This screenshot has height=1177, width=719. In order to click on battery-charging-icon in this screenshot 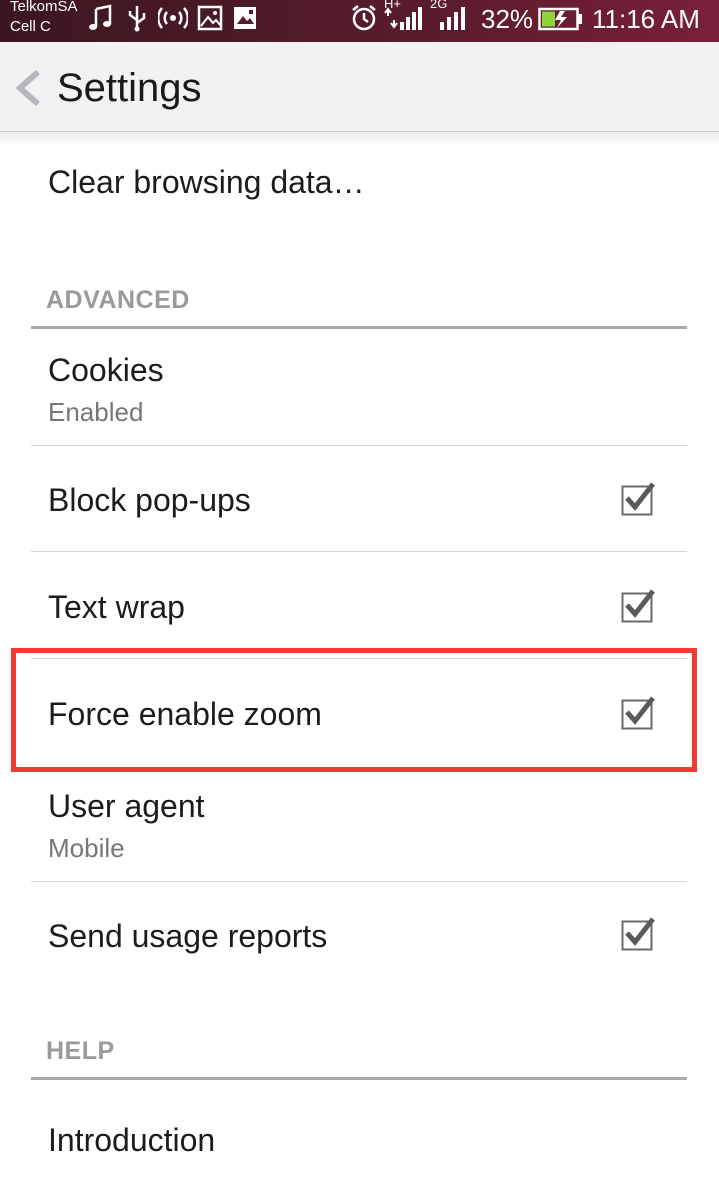, I will do `click(560, 19)`.